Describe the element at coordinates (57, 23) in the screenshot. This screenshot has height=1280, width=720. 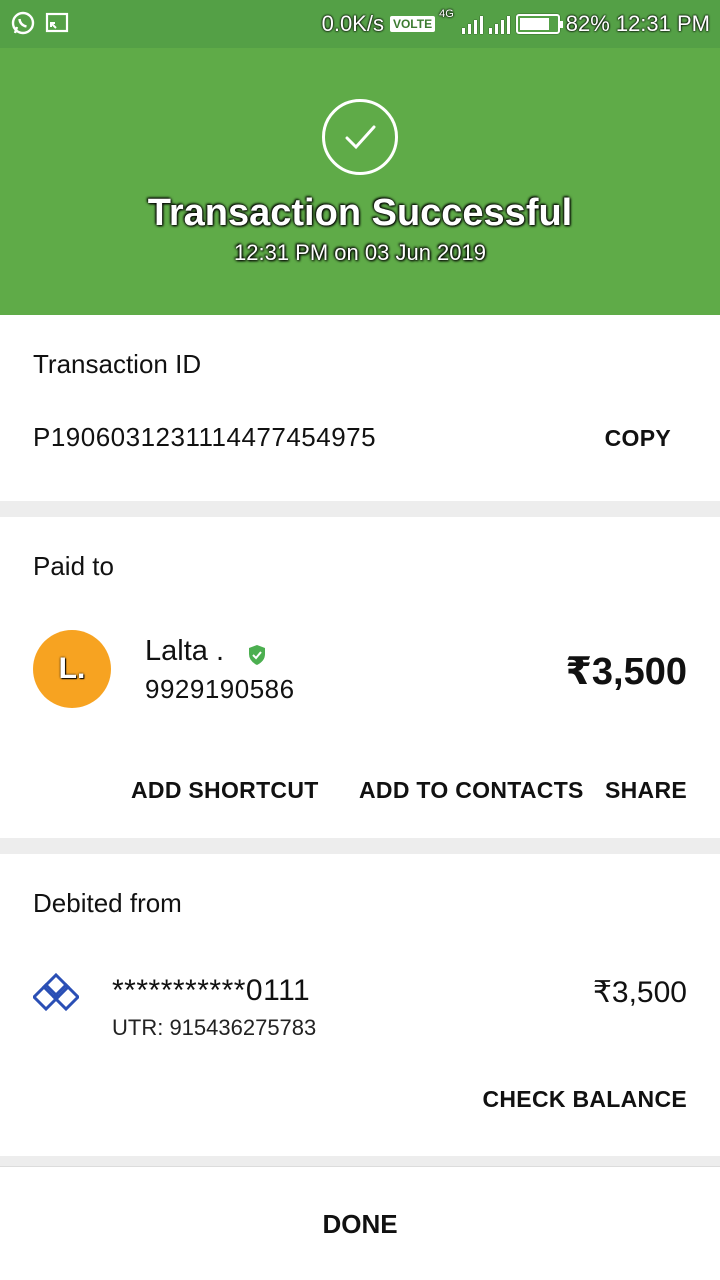
I see `cast-screen-icon` at that location.